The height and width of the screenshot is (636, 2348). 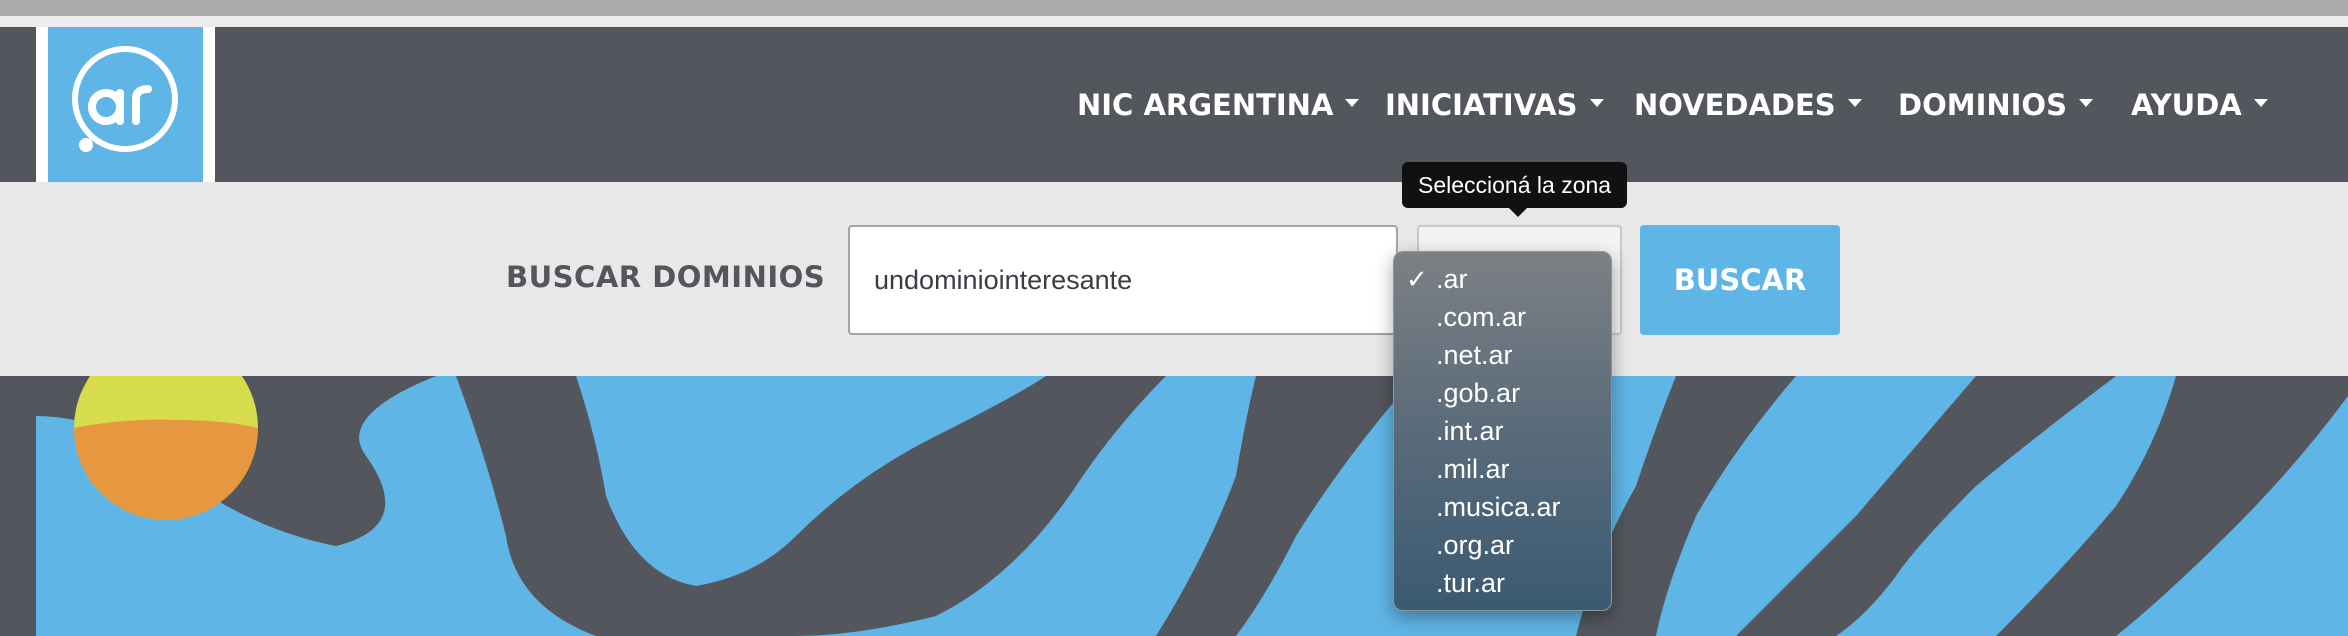 I want to click on domain-search-input-value: undominiointeresante, so click(x=1003, y=279).